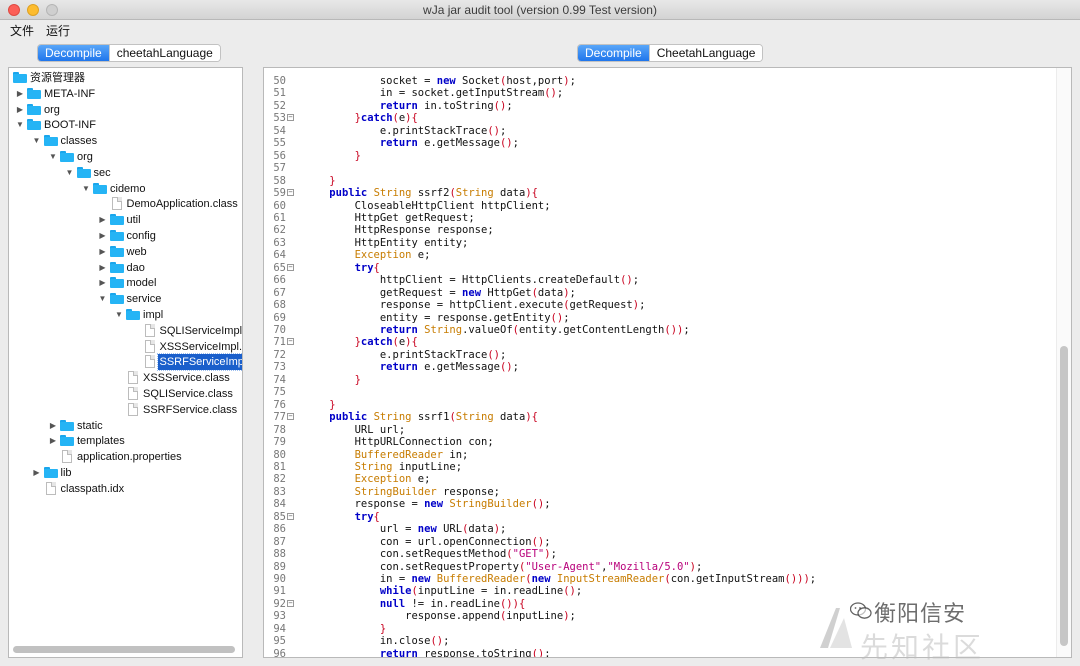  Describe the element at coordinates (124, 649) in the screenshot. I see `tree-horizontal-scrollbar` at that location.